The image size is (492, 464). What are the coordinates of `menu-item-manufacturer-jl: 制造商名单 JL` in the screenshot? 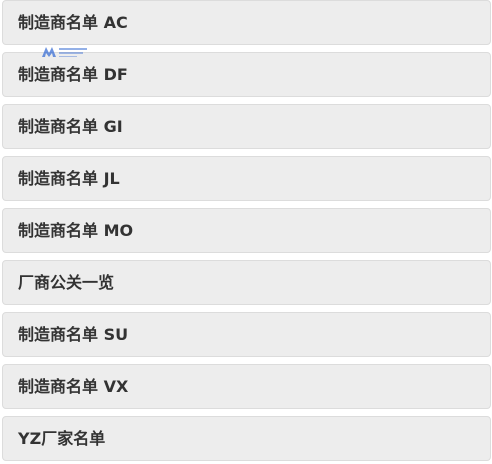 It's located at (246, 178).